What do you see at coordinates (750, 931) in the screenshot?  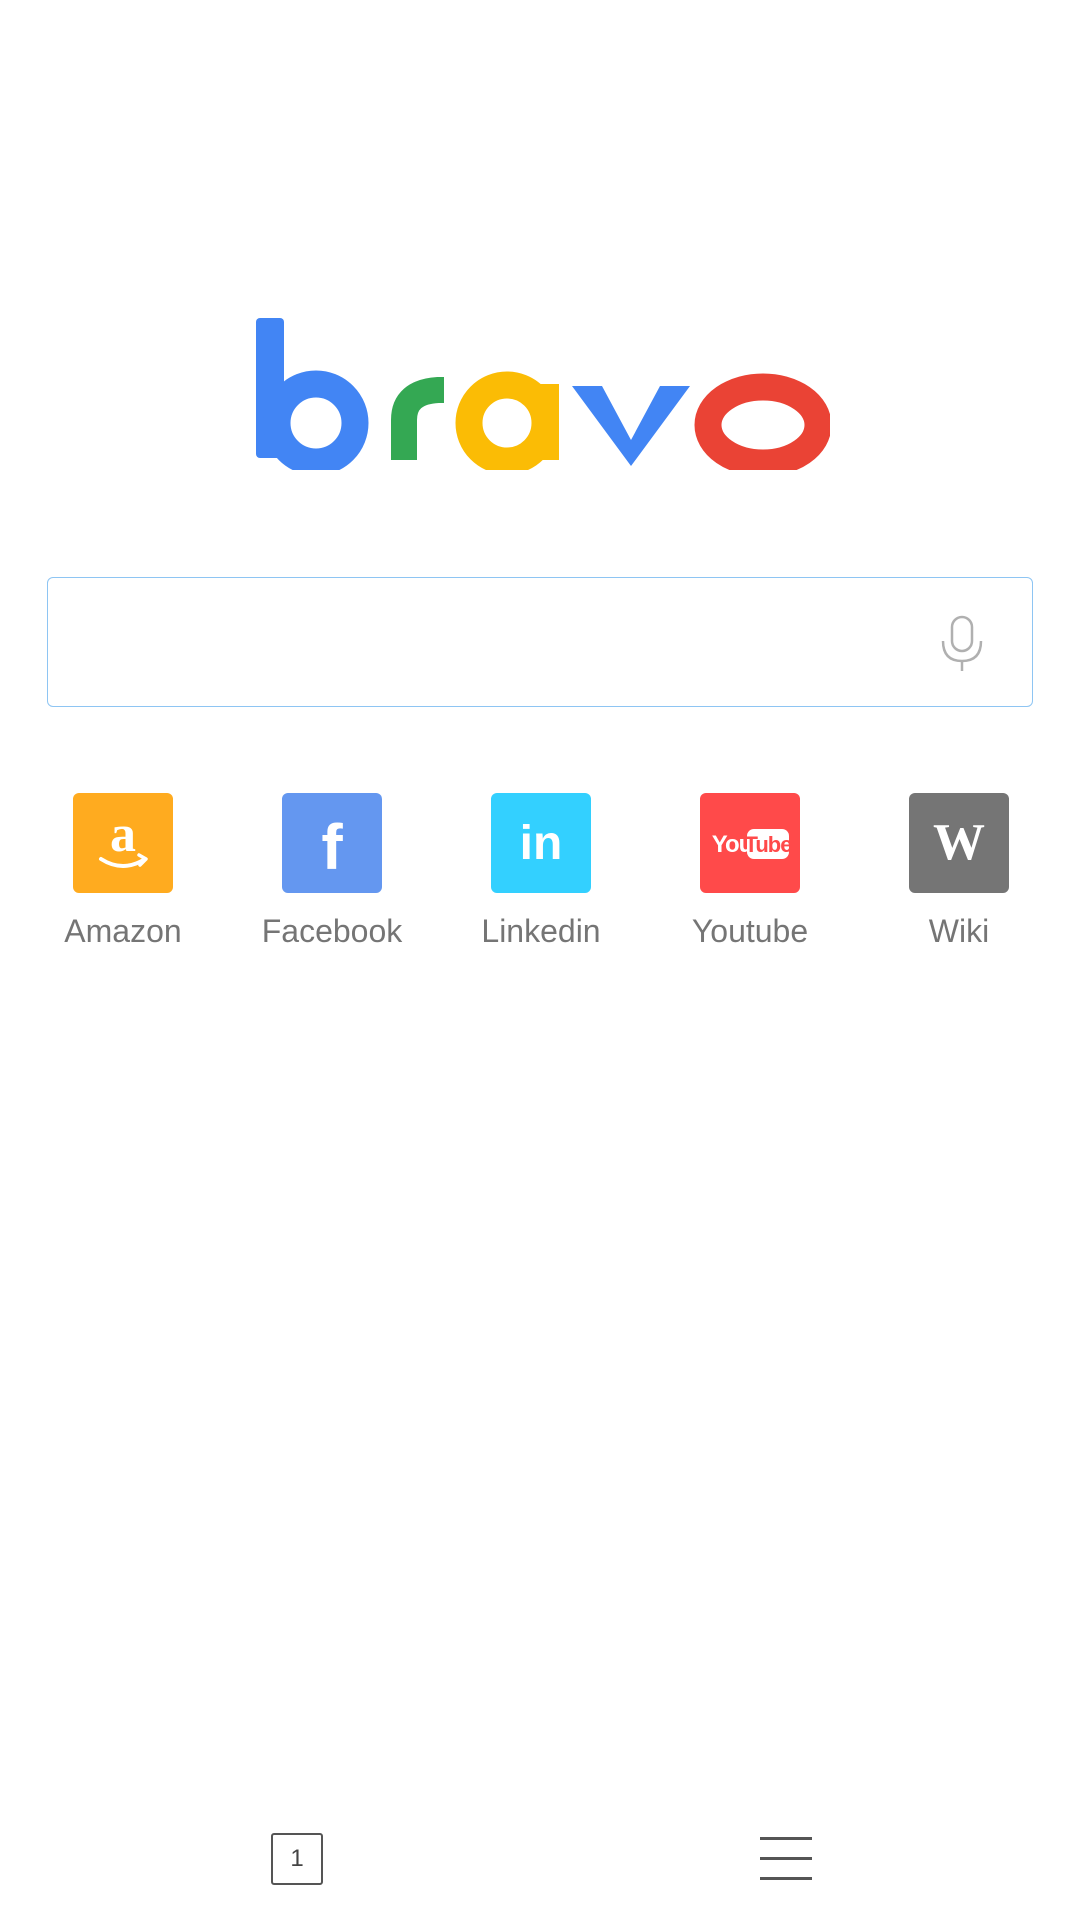 I see `shortcut-label: Youtube` at bounding box center [750, 931].